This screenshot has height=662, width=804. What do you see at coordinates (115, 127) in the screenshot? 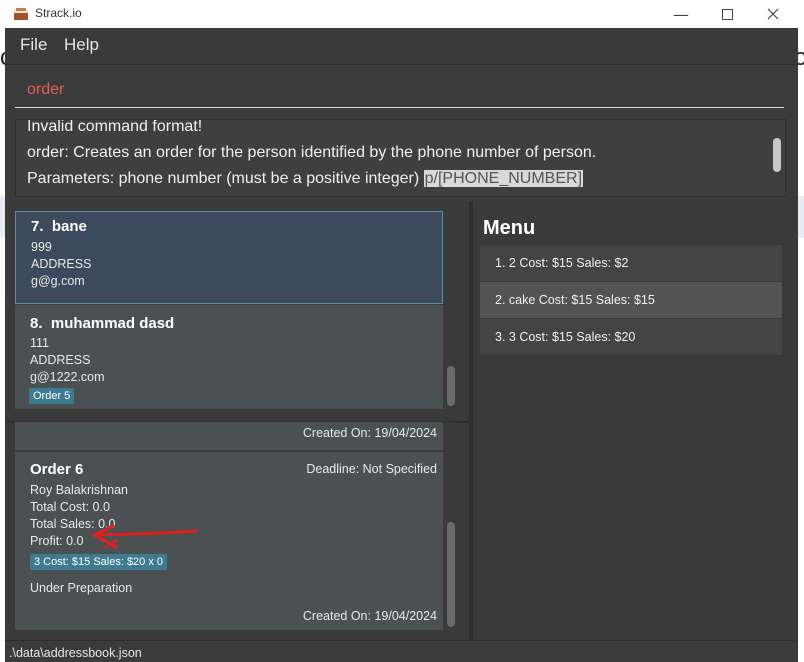
I see `result-line-error: Invalid command format!` at bounding box center [115, 127].